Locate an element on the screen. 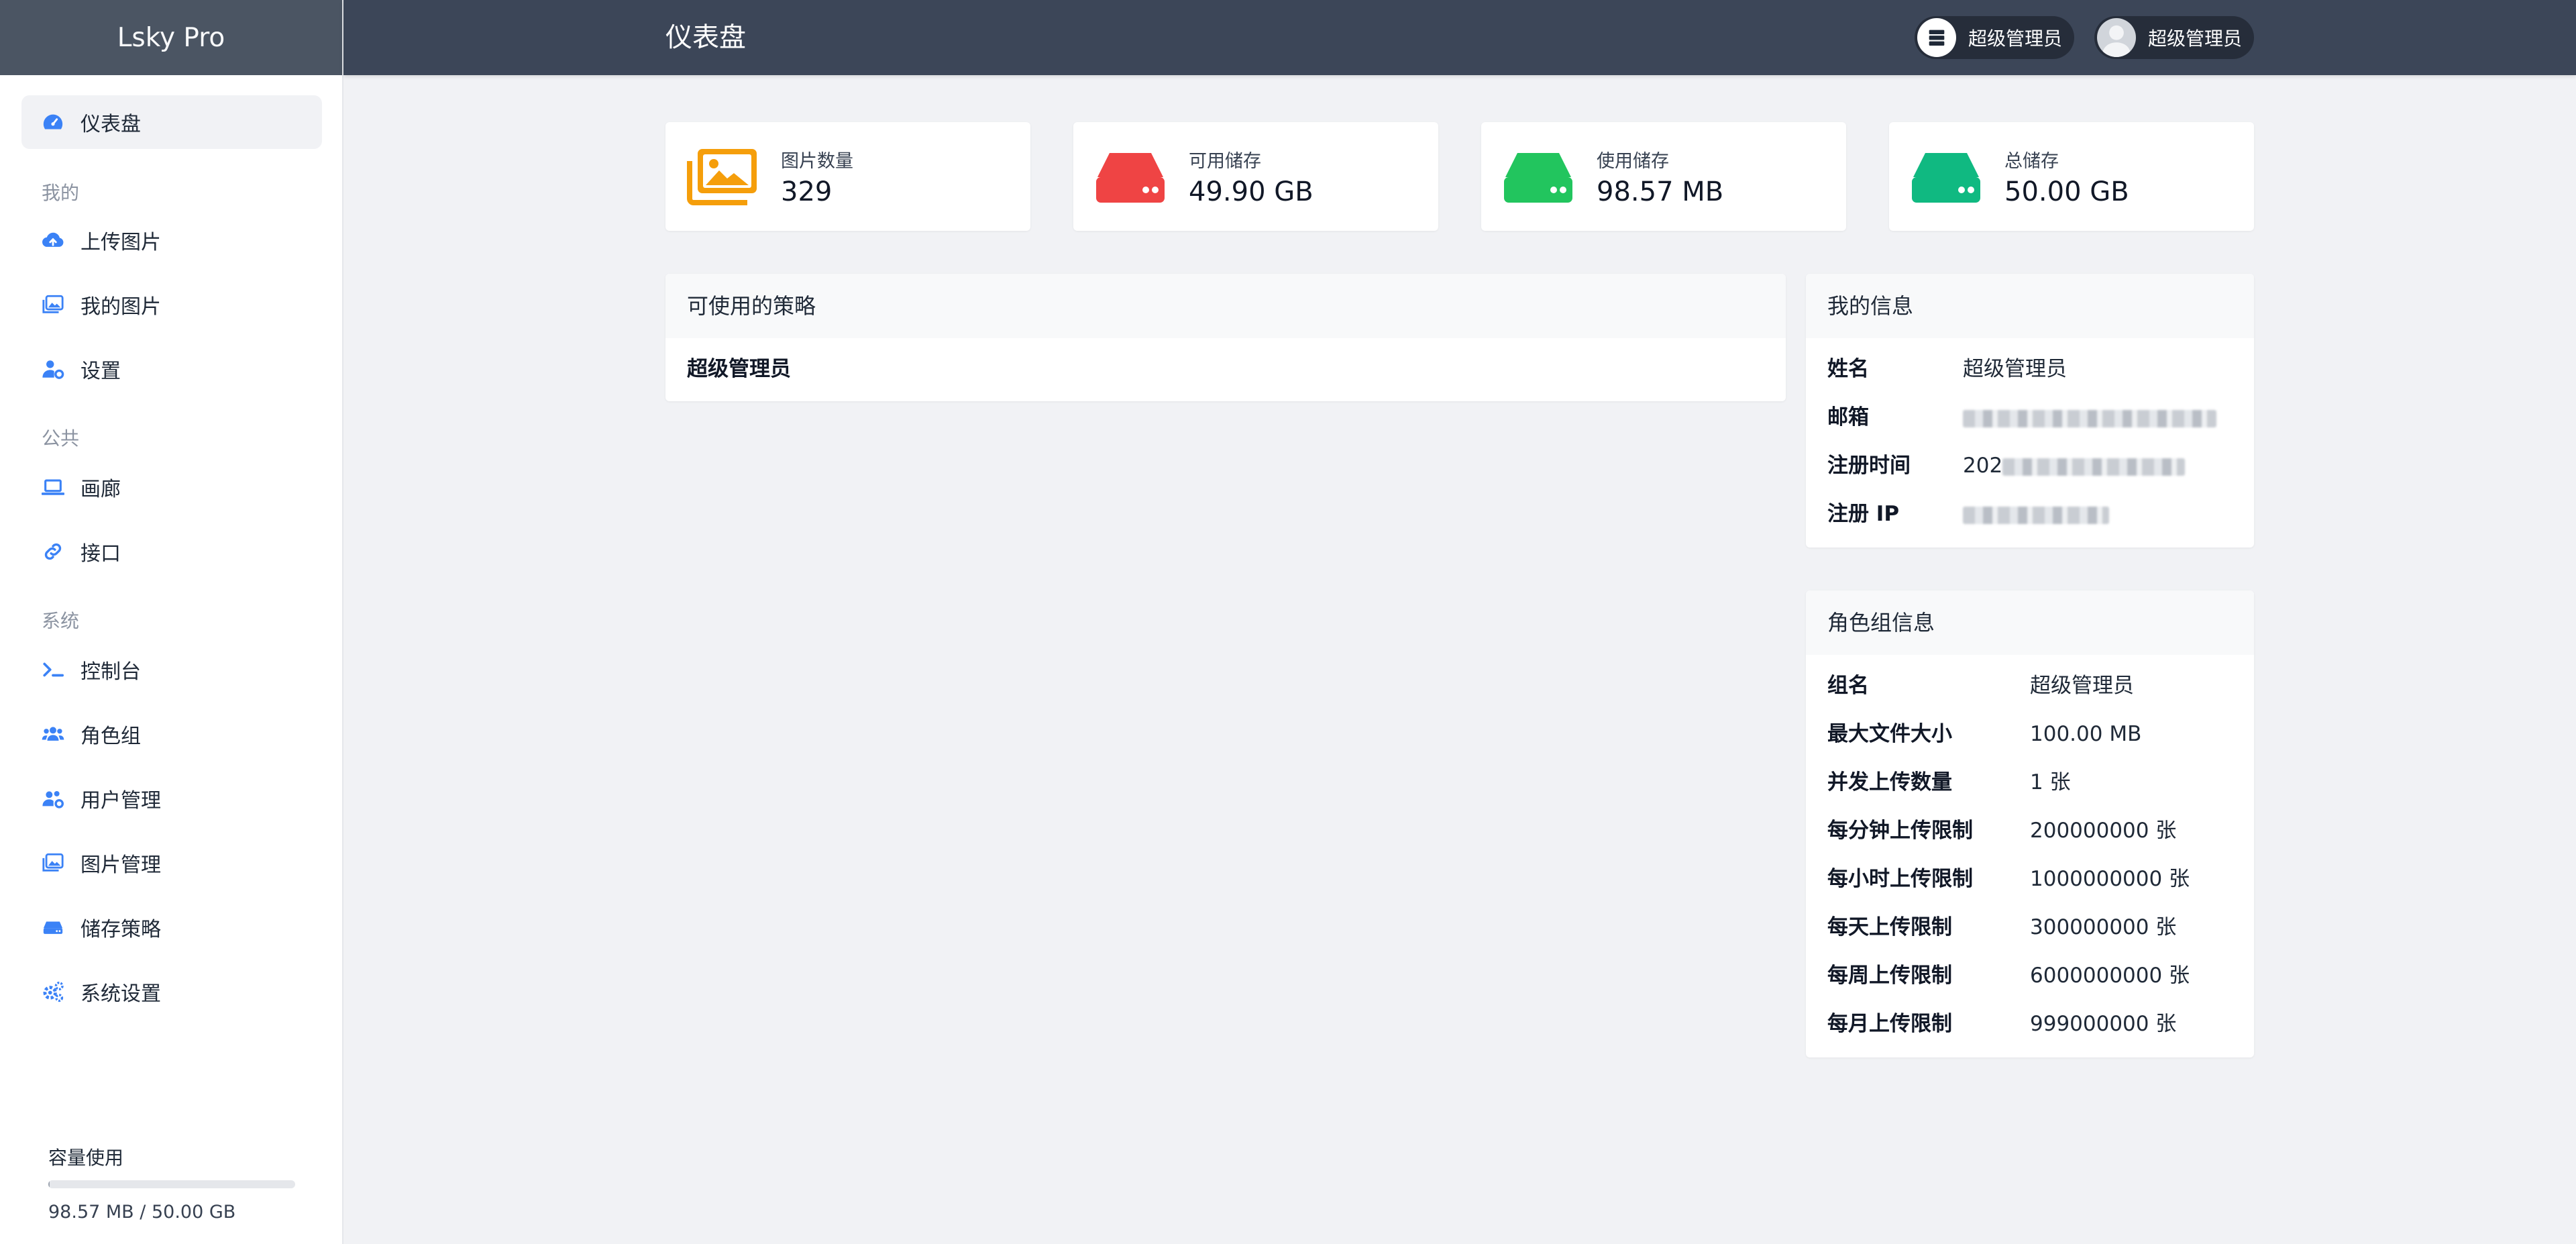  role-row: 每周上传限制 6000000000 张 is located at coordinates (2008, 975).